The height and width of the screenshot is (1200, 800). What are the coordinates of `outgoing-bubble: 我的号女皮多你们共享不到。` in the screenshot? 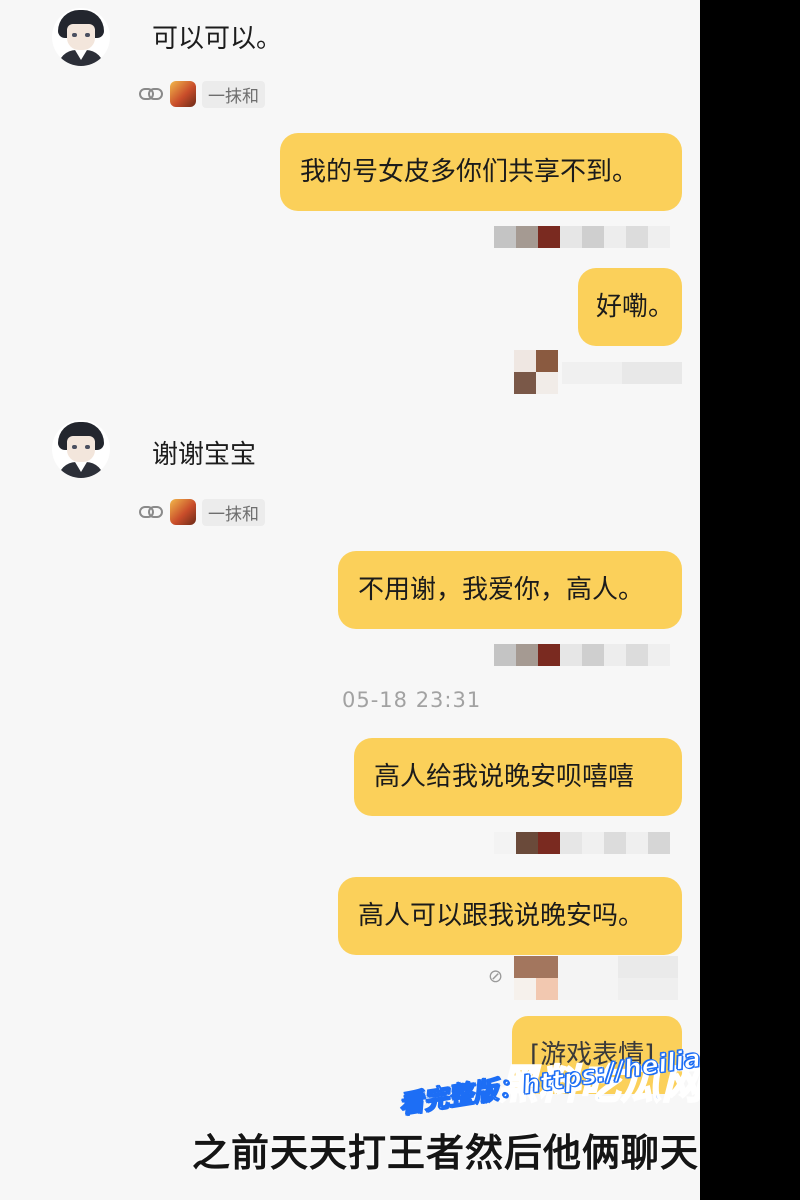 It's located at (481, 172).